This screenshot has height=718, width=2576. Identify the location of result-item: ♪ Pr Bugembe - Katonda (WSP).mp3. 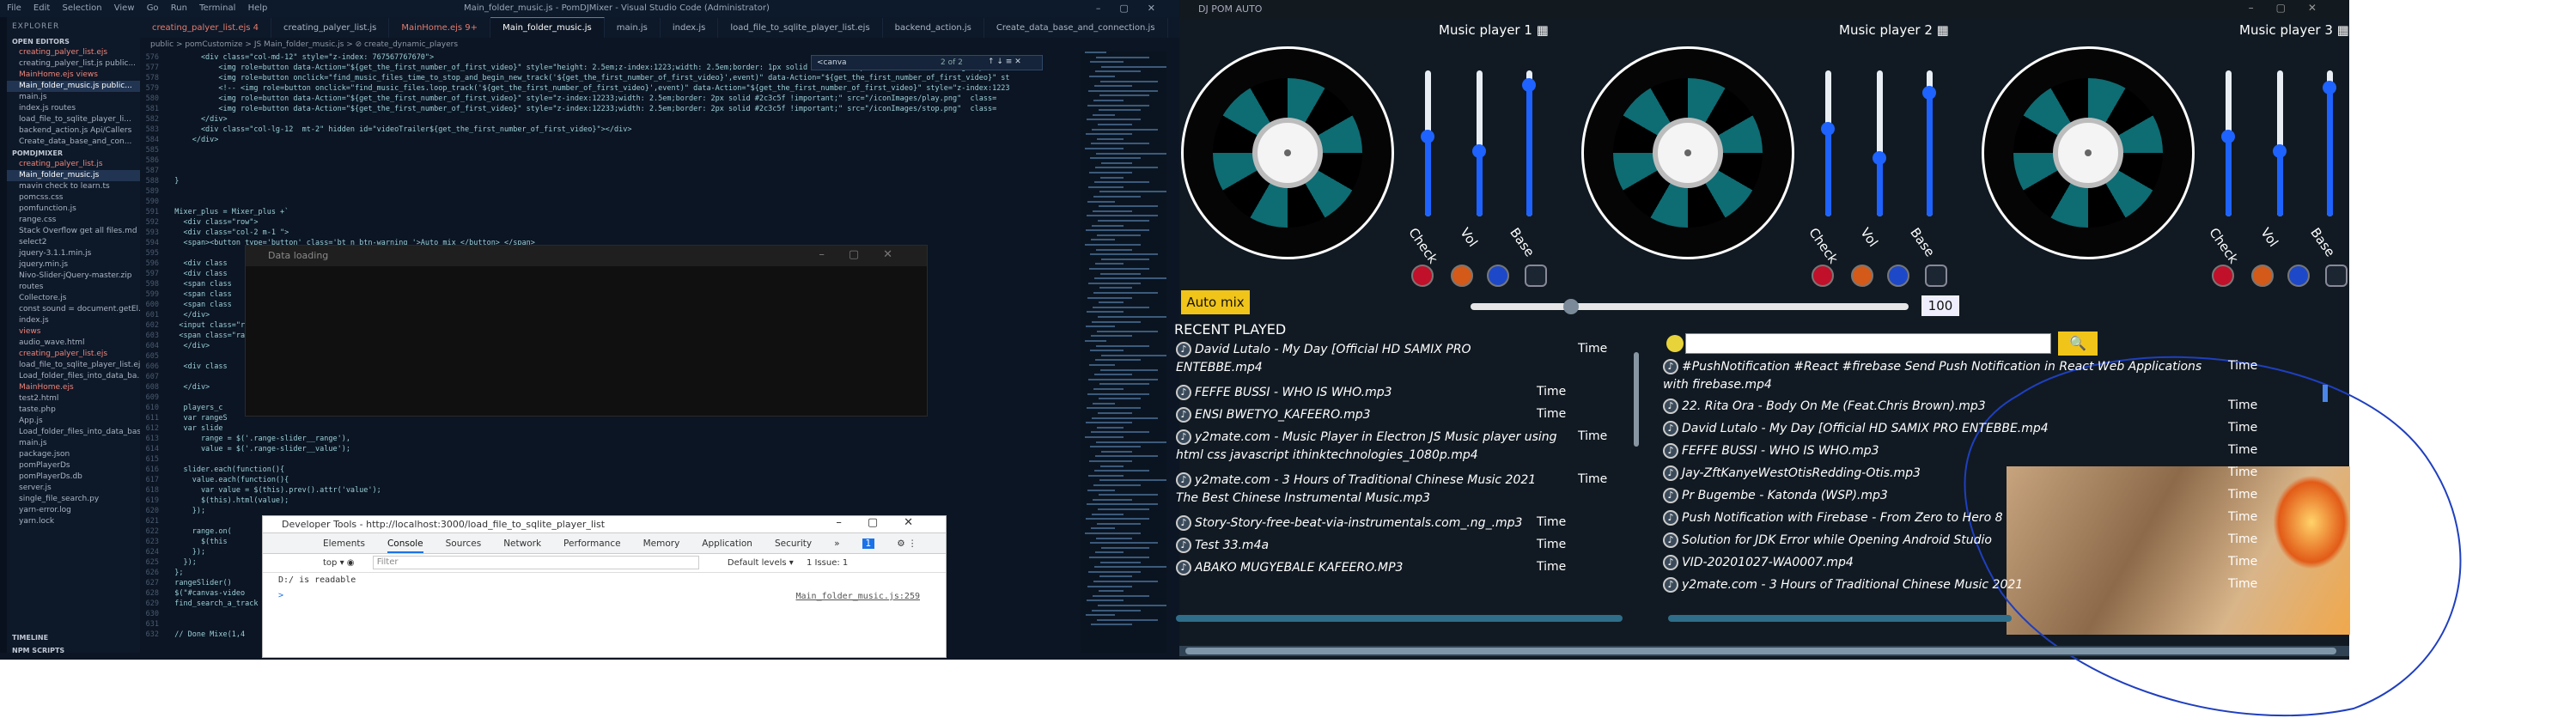
(1775, 495).